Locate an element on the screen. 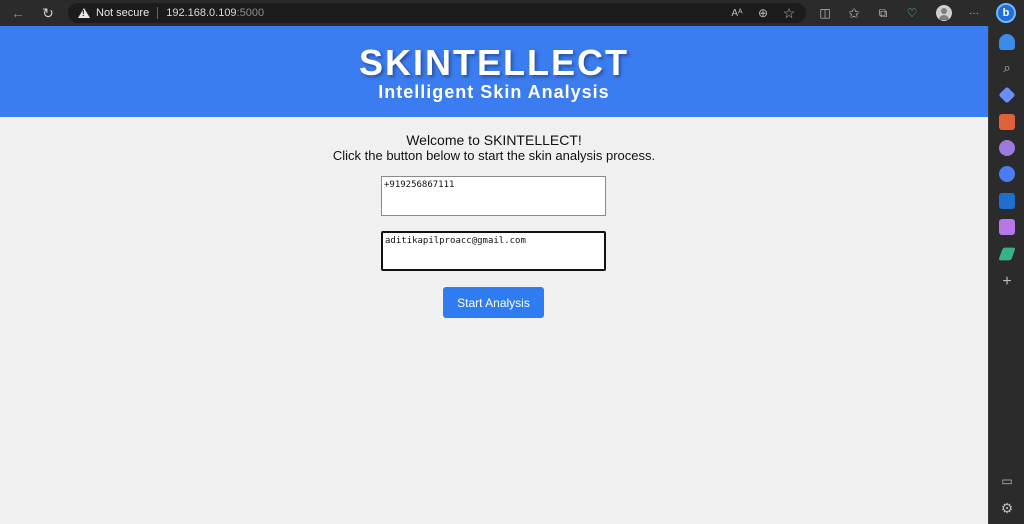  settings-gear-icon: ⚙ is located at coordinates (1007, 508).